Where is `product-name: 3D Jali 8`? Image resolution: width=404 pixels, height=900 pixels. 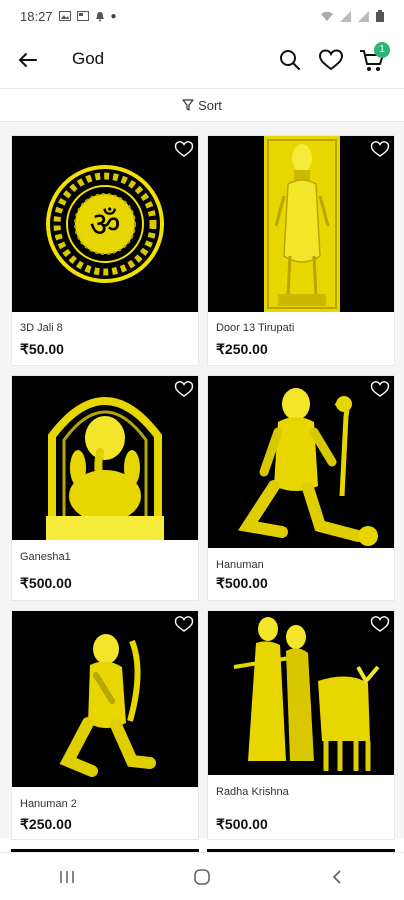 product-name: 3D Jali 8 is located at coordinates (41, 328).